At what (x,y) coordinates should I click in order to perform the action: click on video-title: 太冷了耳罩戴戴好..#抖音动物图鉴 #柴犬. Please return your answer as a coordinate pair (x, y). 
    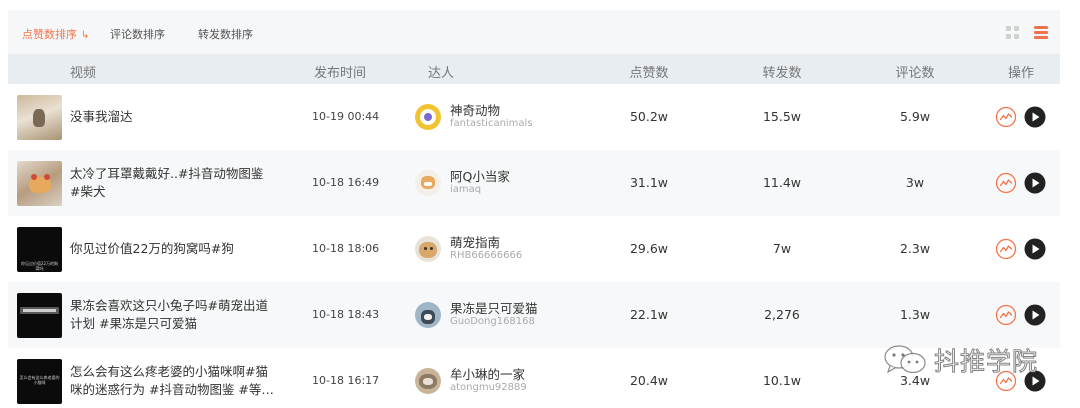
    Looking at the image, I should click on (172, 183).